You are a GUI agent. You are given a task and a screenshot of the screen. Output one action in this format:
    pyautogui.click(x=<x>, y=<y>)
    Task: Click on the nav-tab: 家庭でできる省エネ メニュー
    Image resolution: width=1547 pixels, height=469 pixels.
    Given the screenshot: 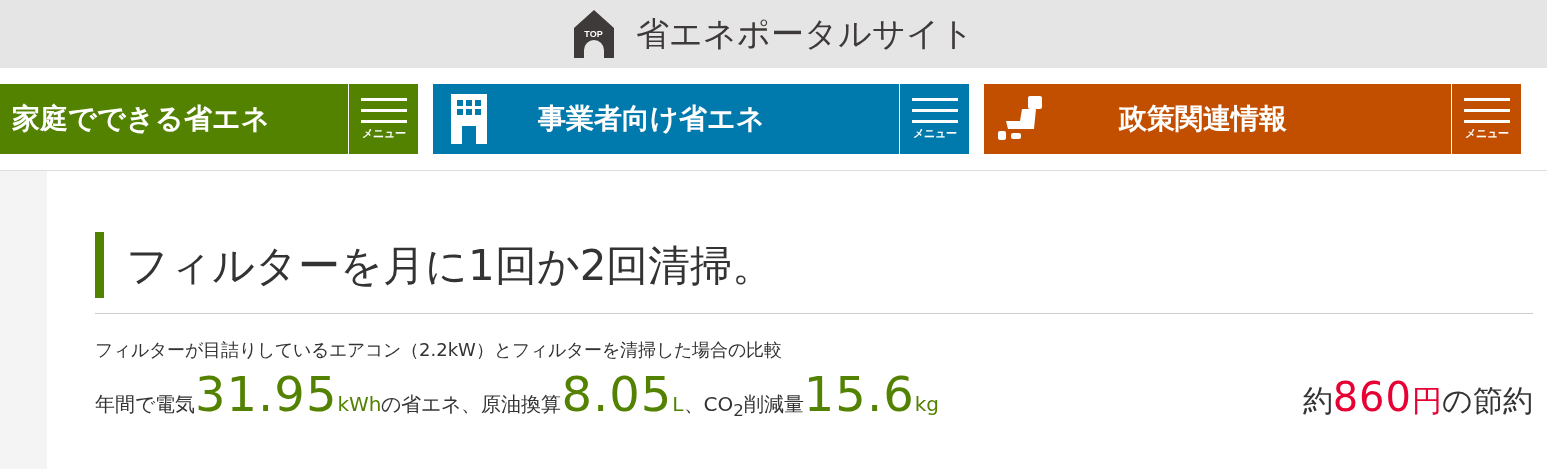 What is the action you would take?
    pyautogui.click(x=209, y=119)
    